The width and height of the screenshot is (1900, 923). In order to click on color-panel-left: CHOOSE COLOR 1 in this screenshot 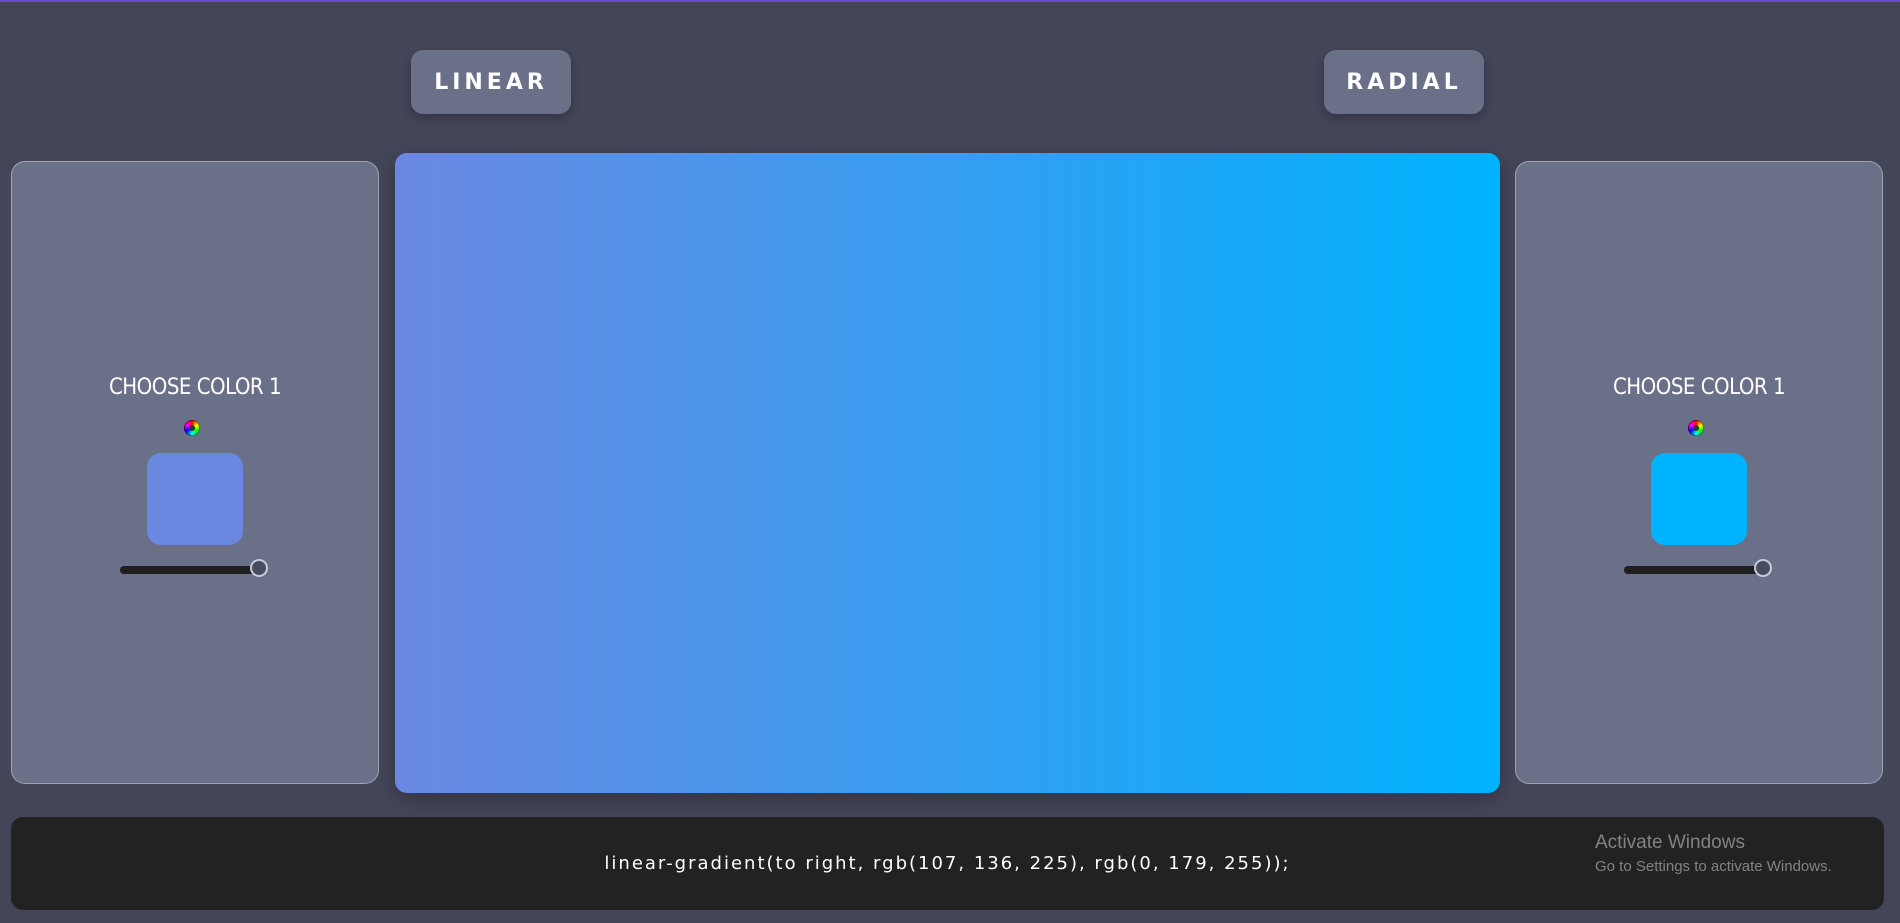, I will do `click(195, 472)`.